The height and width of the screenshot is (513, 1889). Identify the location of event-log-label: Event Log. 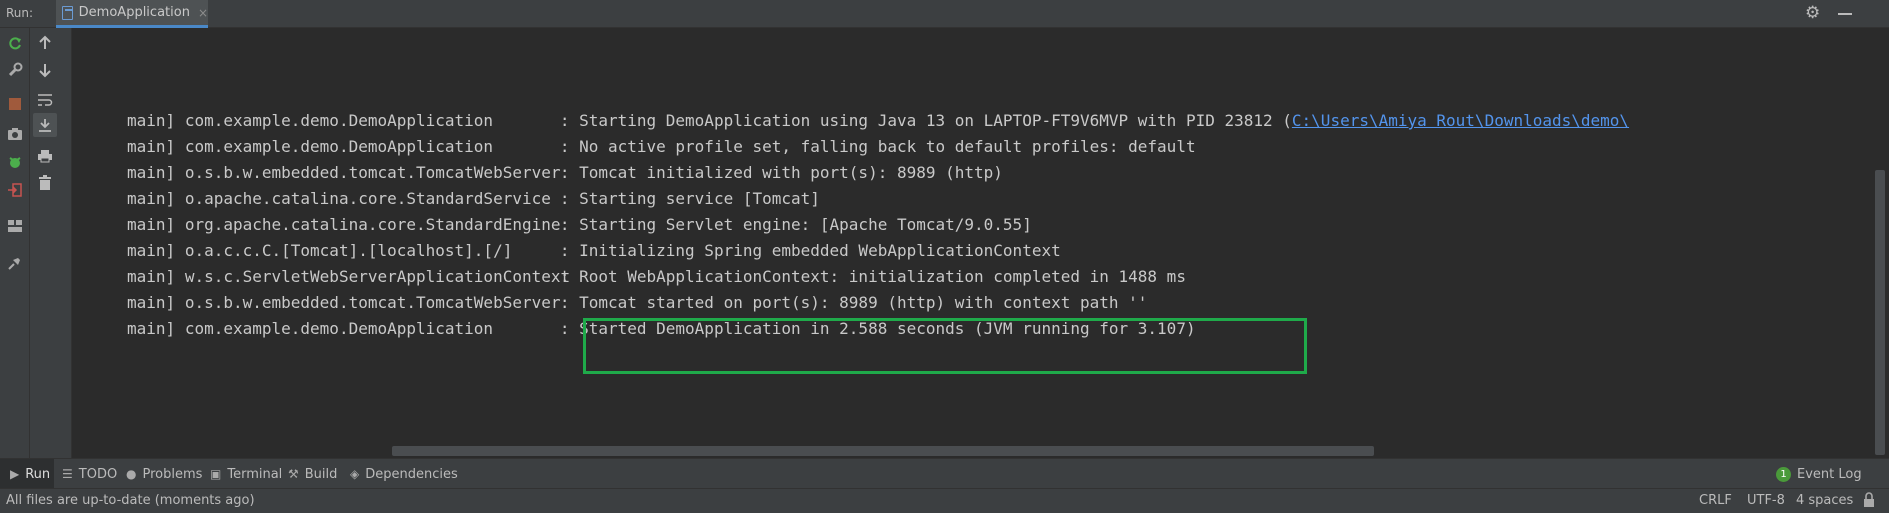
(1829, 474).